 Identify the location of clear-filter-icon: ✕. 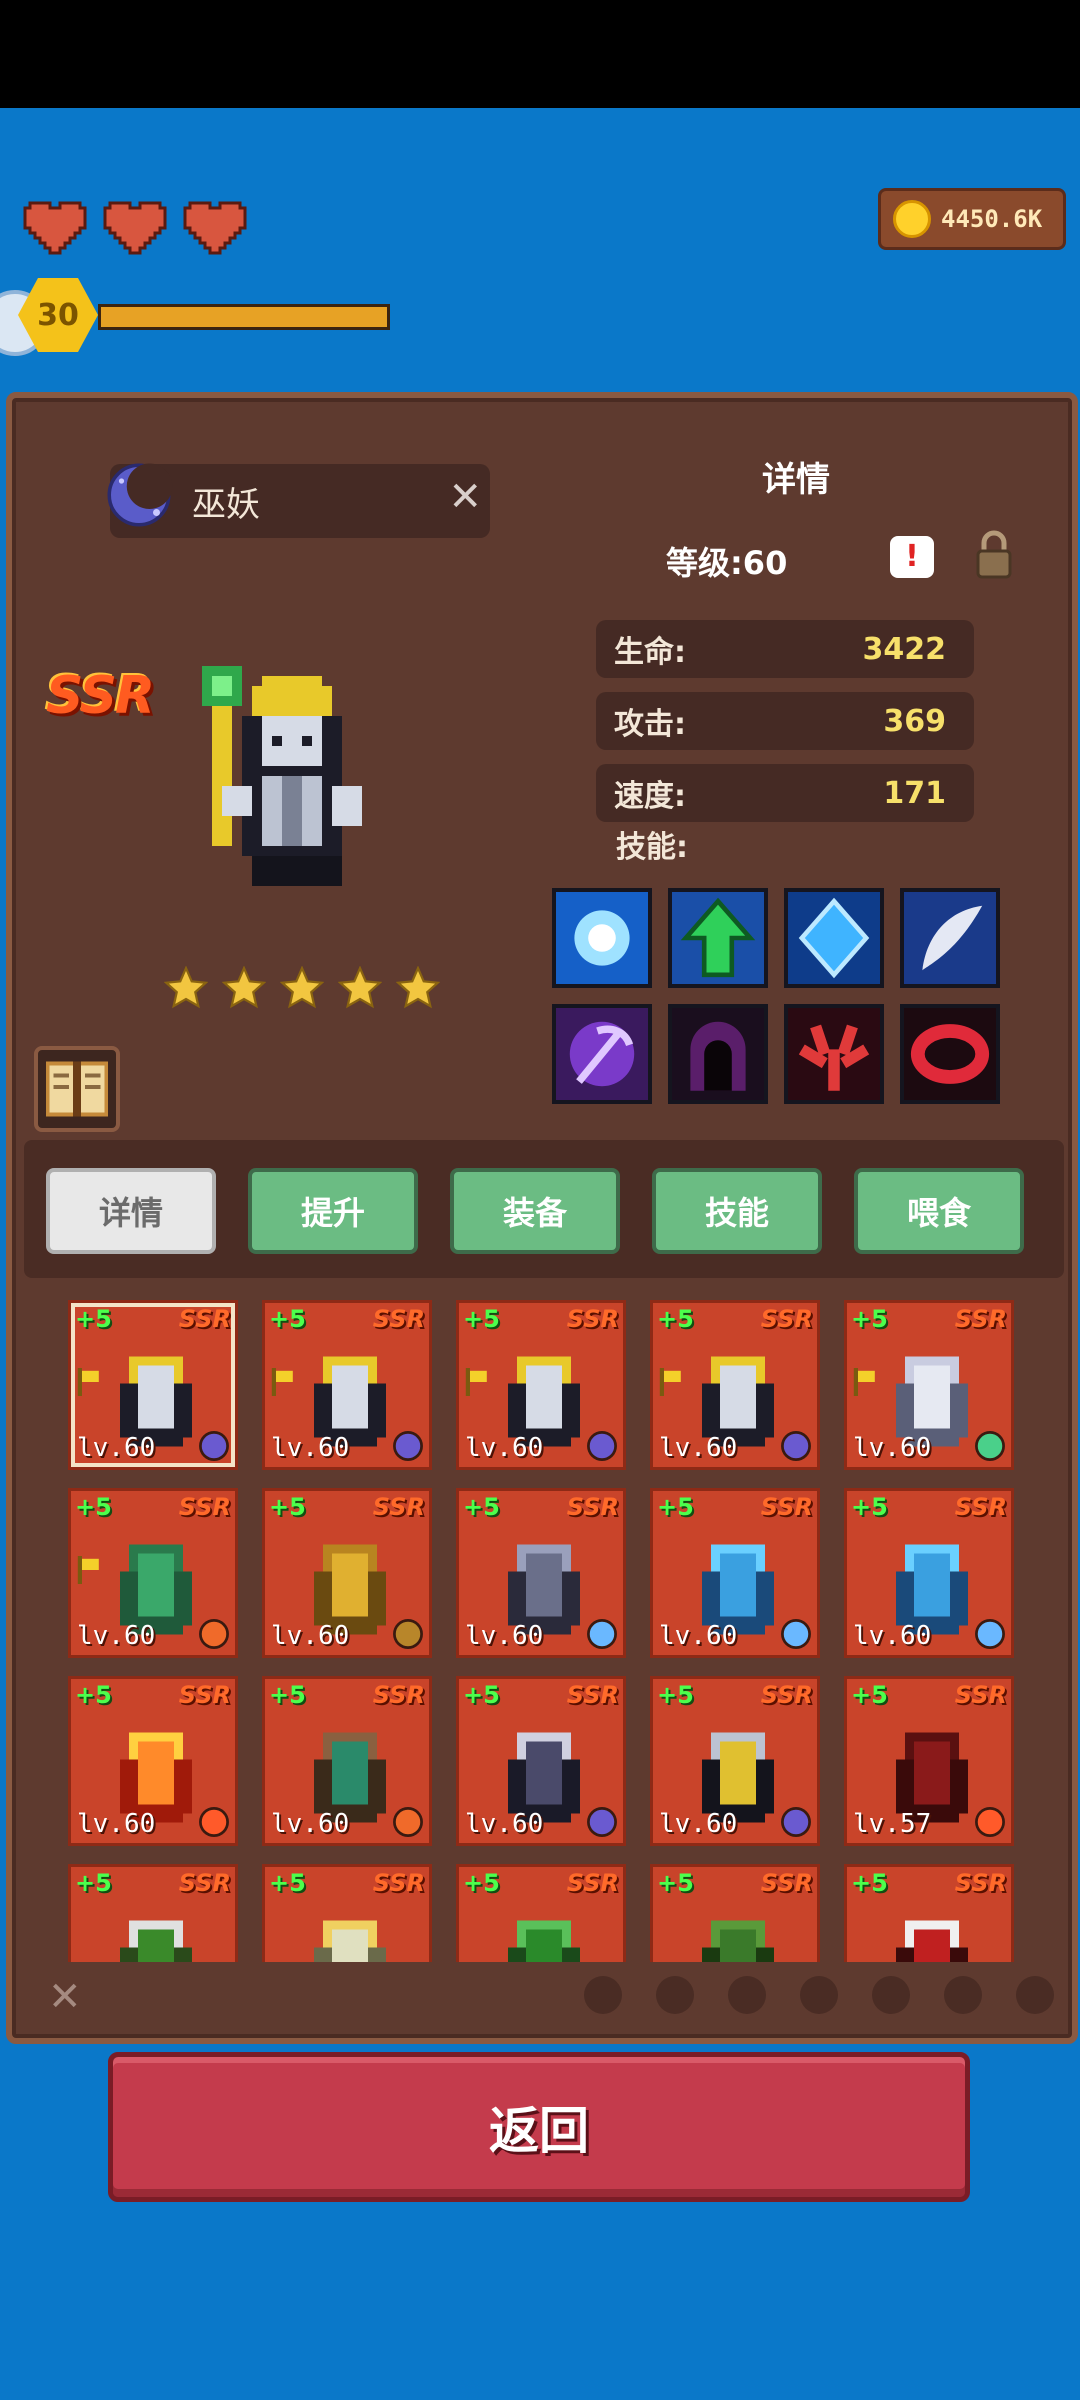
(65, 1997).